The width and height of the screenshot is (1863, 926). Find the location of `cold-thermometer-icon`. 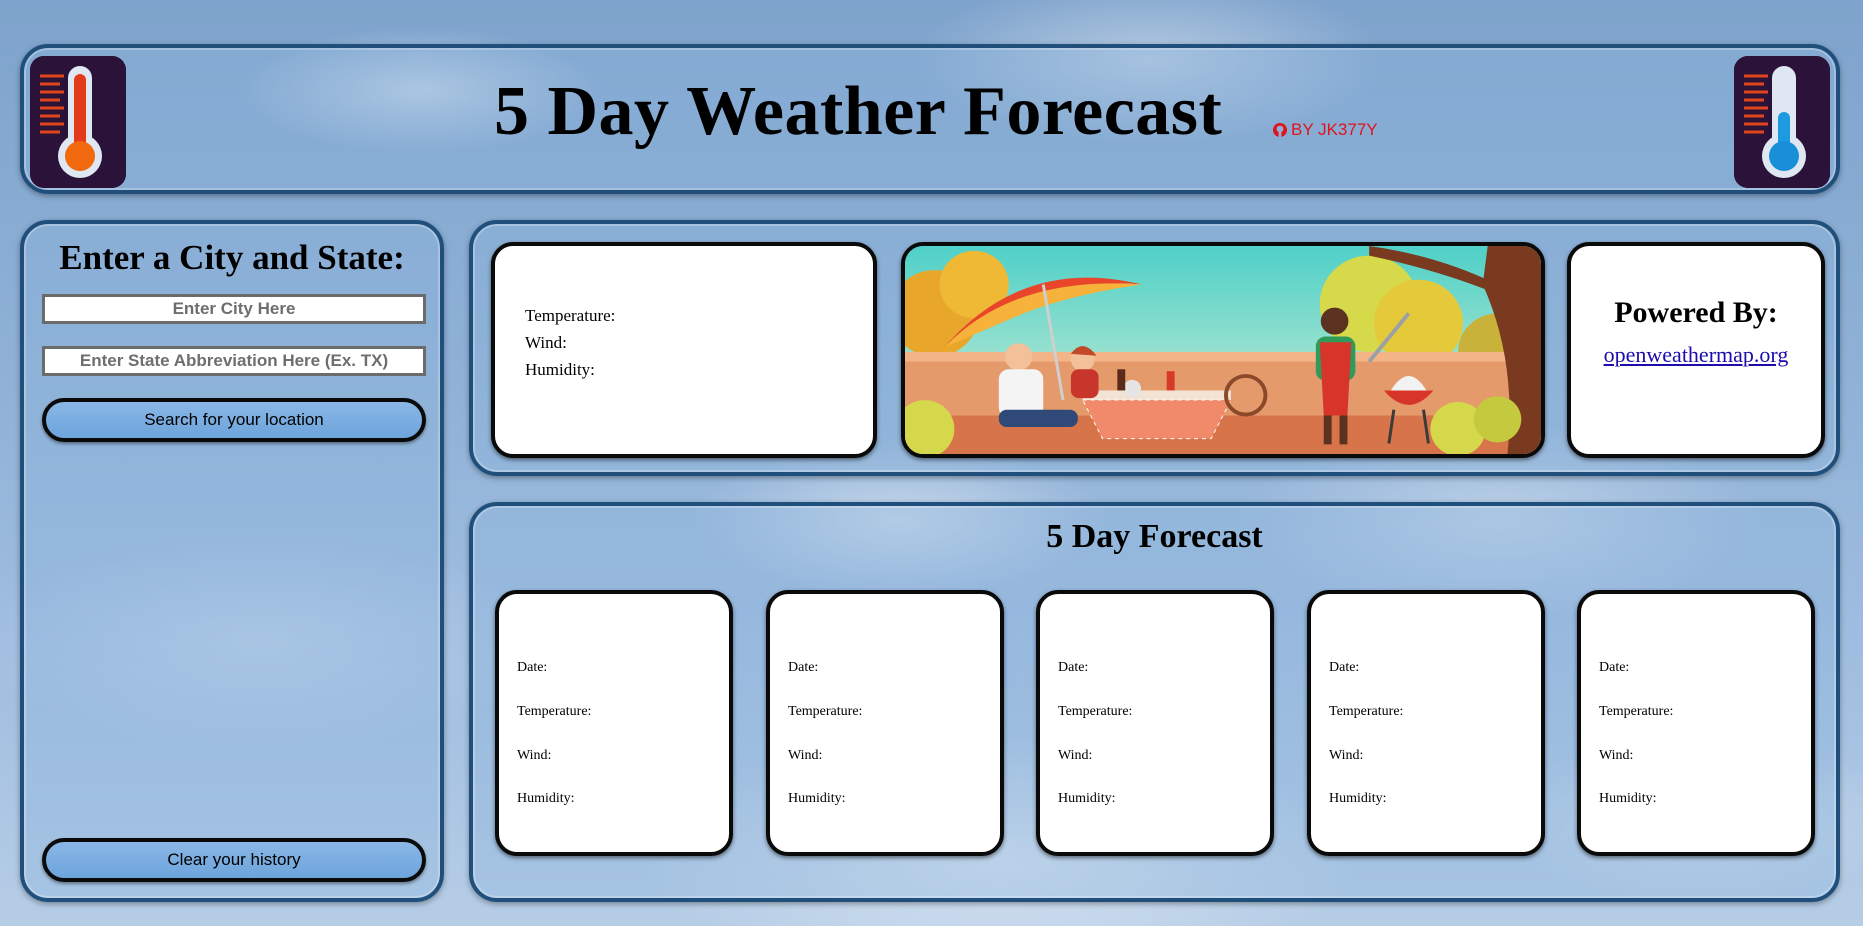

cold-thermometer-icon is located at coordinates (1782, 122).